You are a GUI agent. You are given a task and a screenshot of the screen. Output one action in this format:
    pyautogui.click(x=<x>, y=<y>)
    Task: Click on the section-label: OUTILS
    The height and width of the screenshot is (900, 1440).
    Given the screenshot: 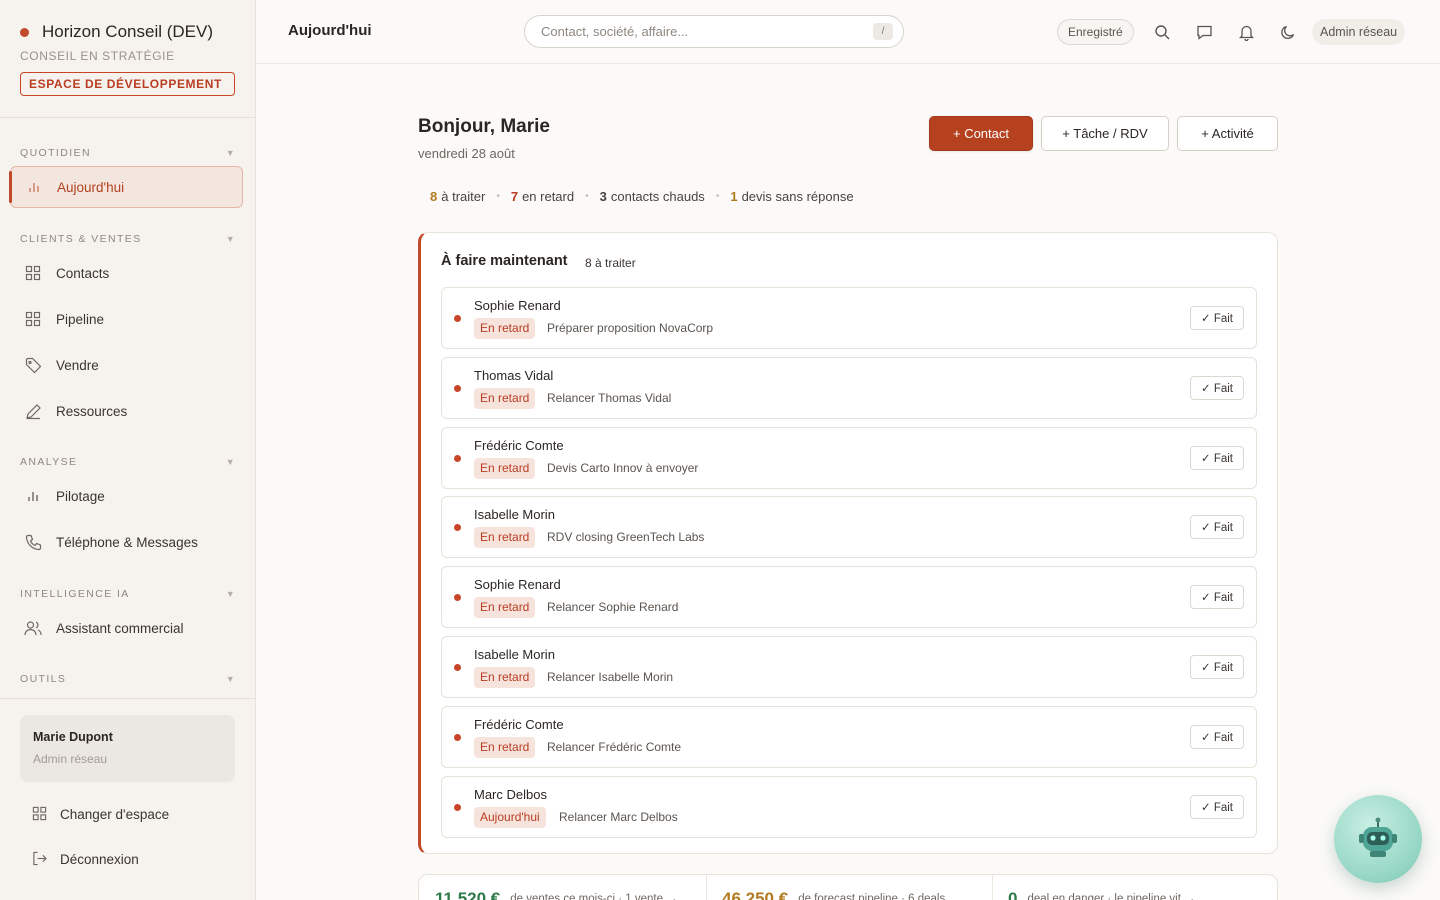 What is the action you would take?
    pyautogui.click(x=43, y=679)
    